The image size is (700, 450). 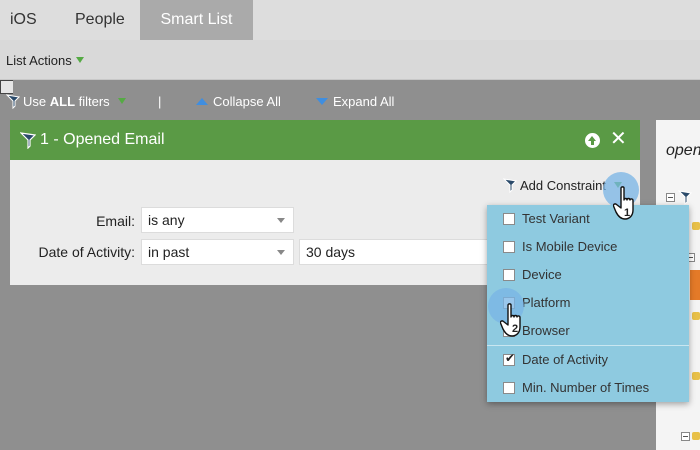 I want to click on email-label: Email:, so click(x=115, y=221).